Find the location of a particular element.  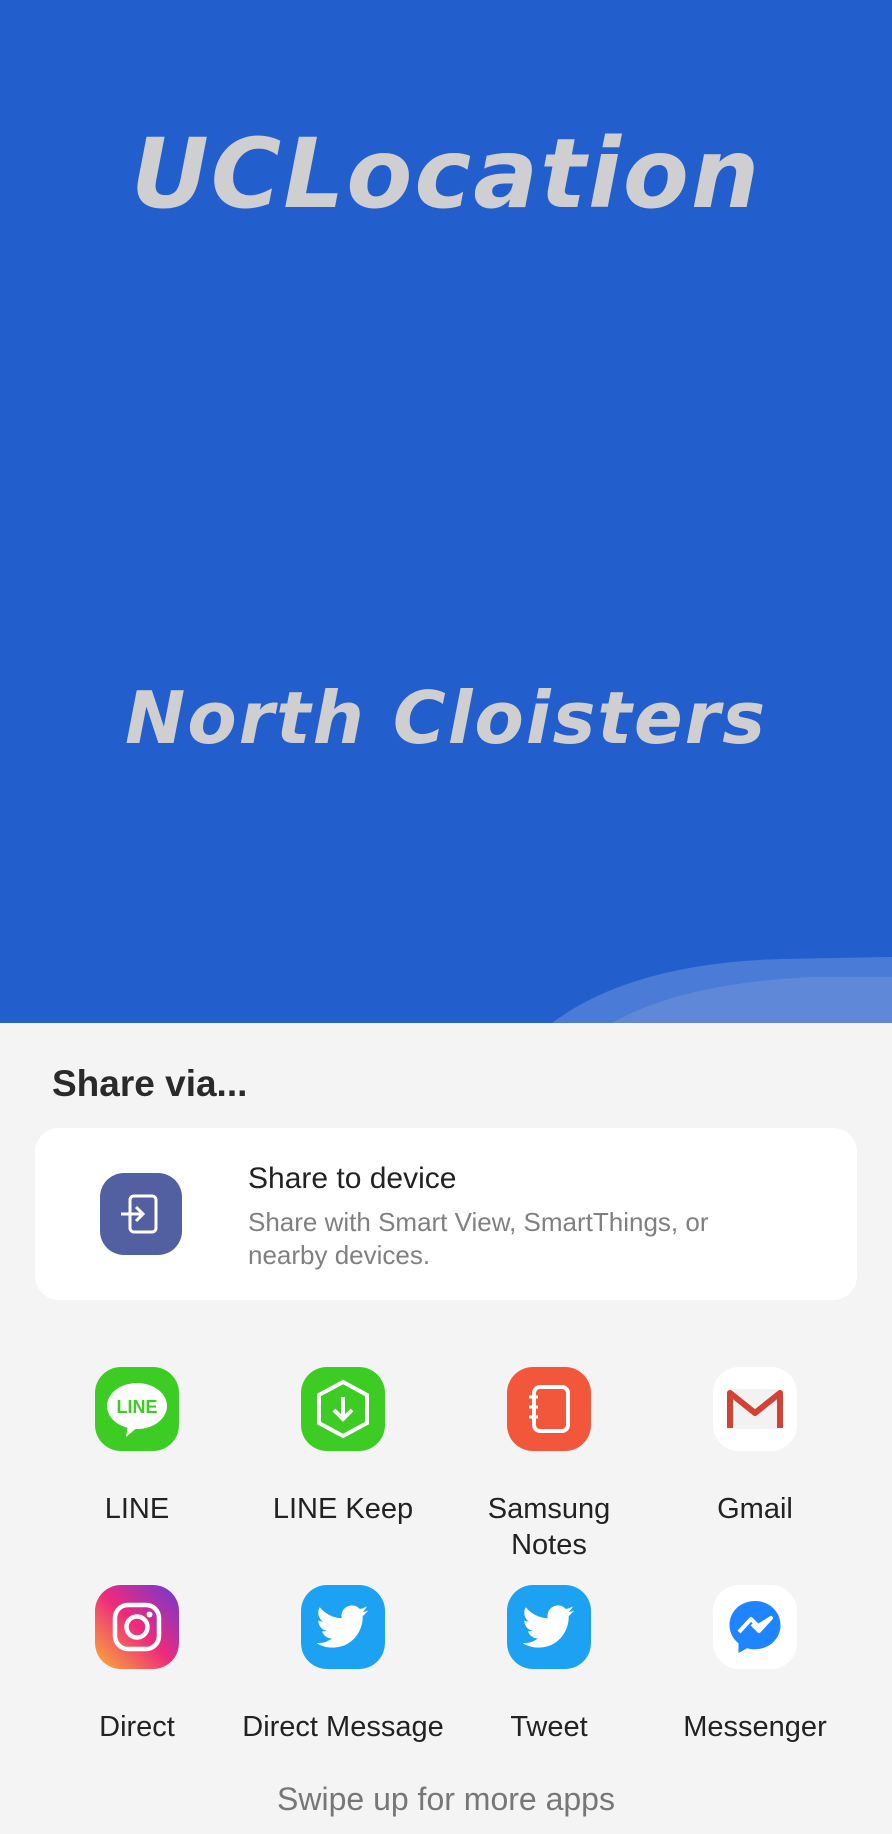

share-app-samsung-notes: Samsung Notes is located at coordinates (549, 1465).